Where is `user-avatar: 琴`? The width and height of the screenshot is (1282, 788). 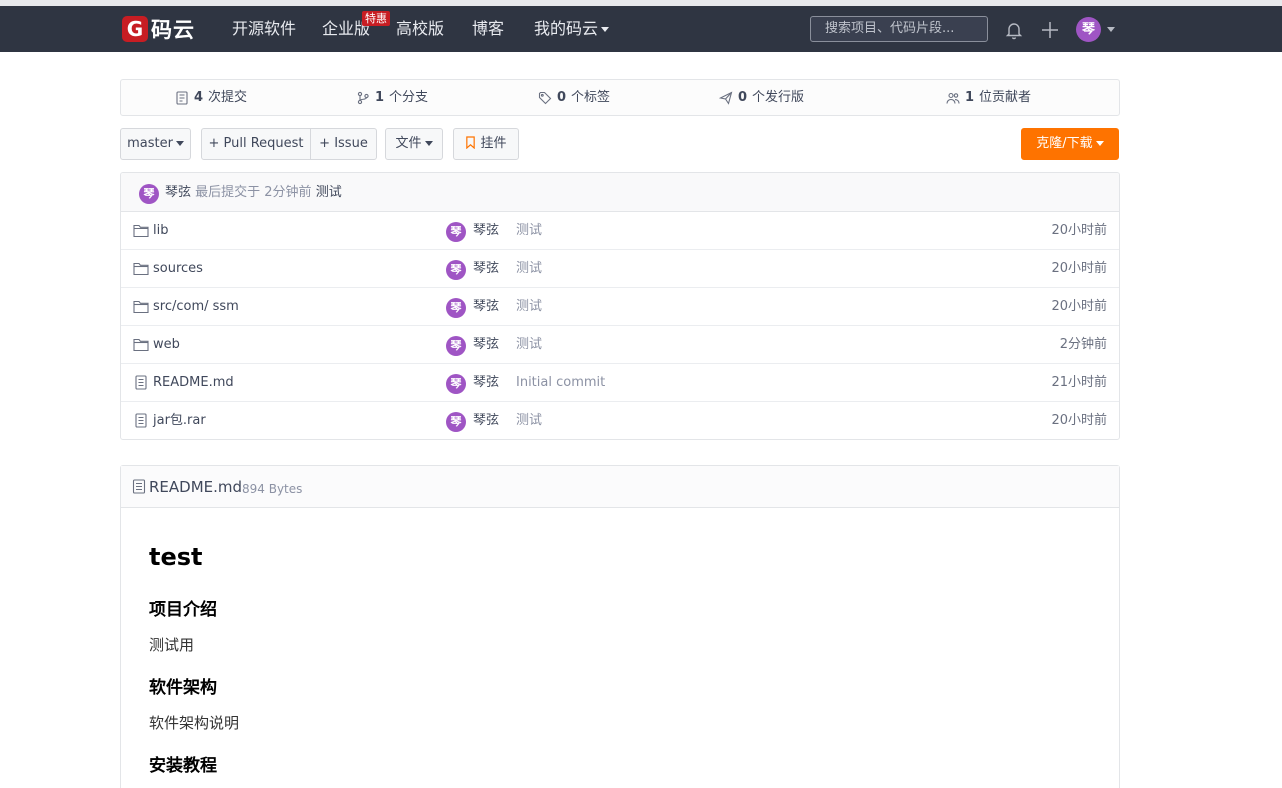
user-avatar: 琴 is located at coordinates (1088, 29).